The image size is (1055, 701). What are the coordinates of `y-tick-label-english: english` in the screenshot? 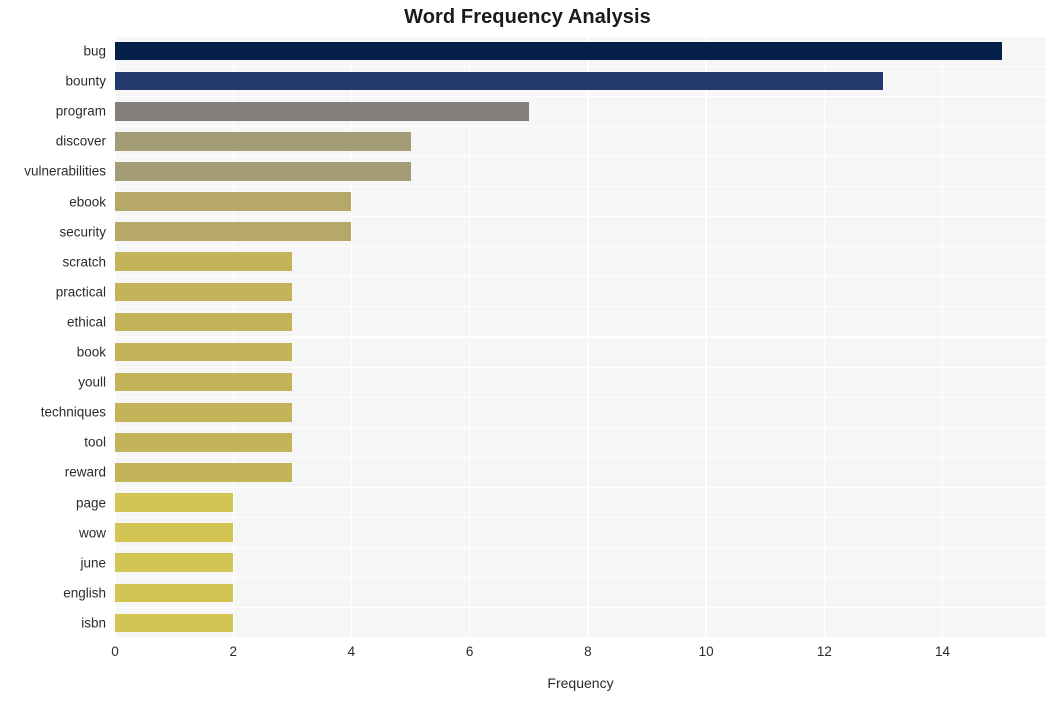 It's located at (84, 593).